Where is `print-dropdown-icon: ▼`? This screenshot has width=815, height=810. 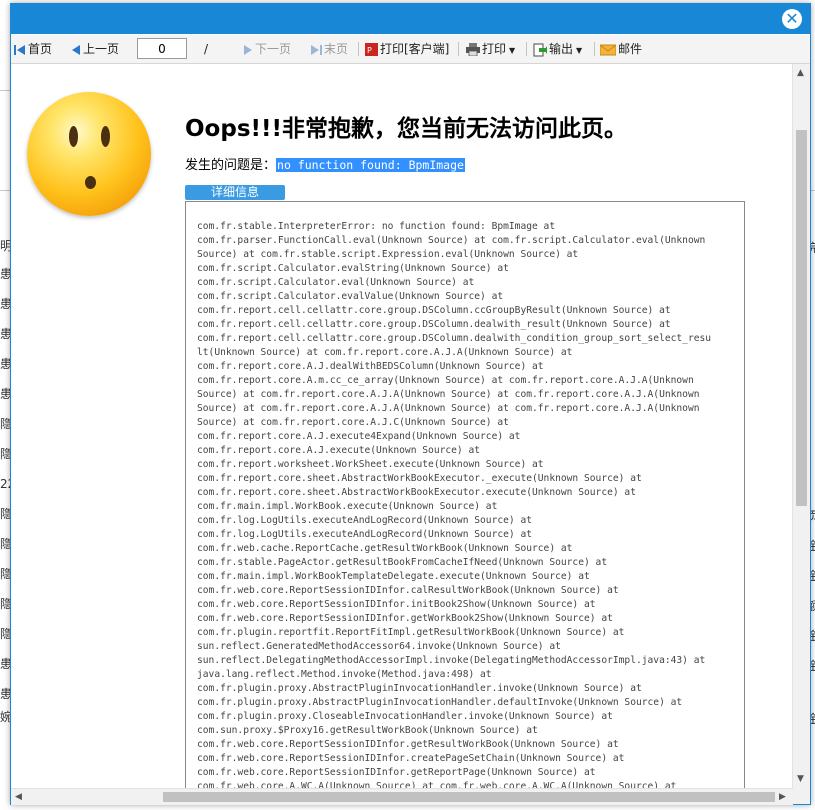 print-dropdown-icon: ▼ is located at coordinates (512, 50).